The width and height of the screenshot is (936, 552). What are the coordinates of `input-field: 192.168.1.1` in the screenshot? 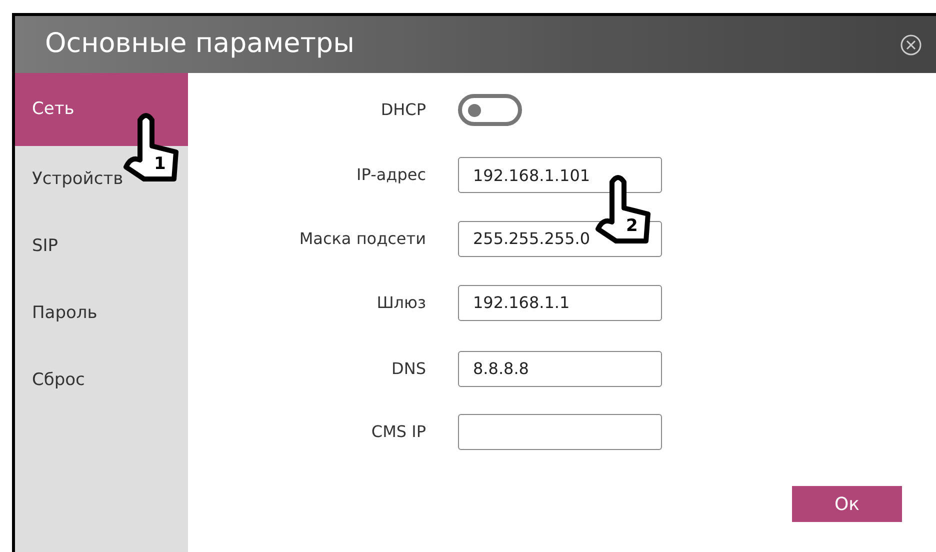 It's located at (560, 302).